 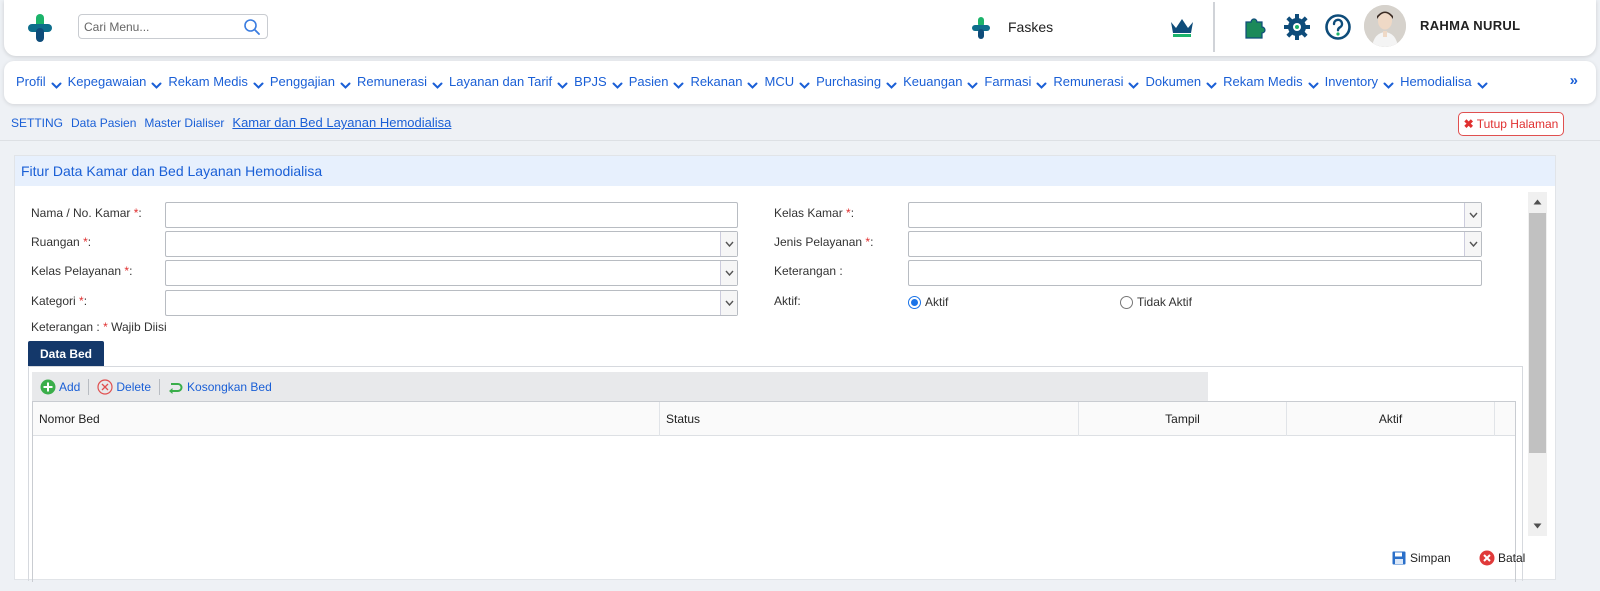 I want to click on search-icon, so click(x=252, y=27).